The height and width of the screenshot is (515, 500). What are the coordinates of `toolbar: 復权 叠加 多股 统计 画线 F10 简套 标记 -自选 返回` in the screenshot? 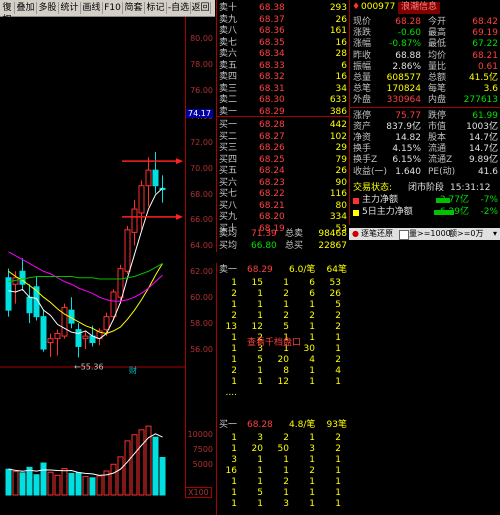 It's located at (107, 12).